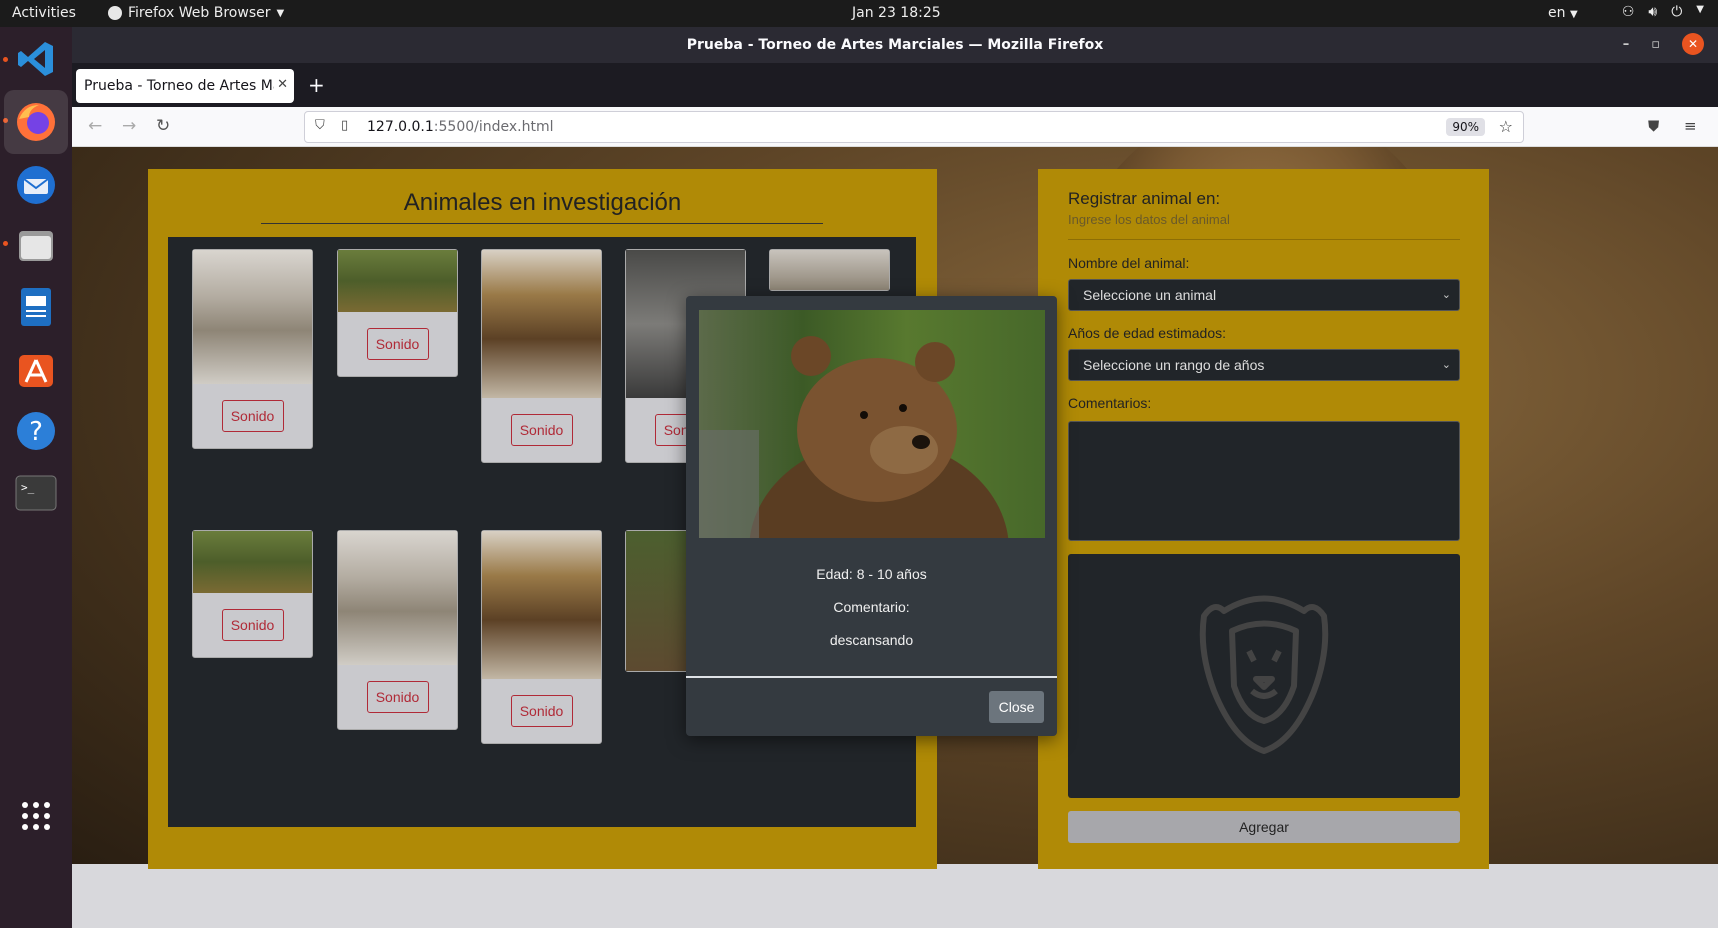 The width and height of the screenshot is (1718, 928). Describe the element at coordinates (1016, 707) in the screenshot. I see `close-button: Close` at that location.